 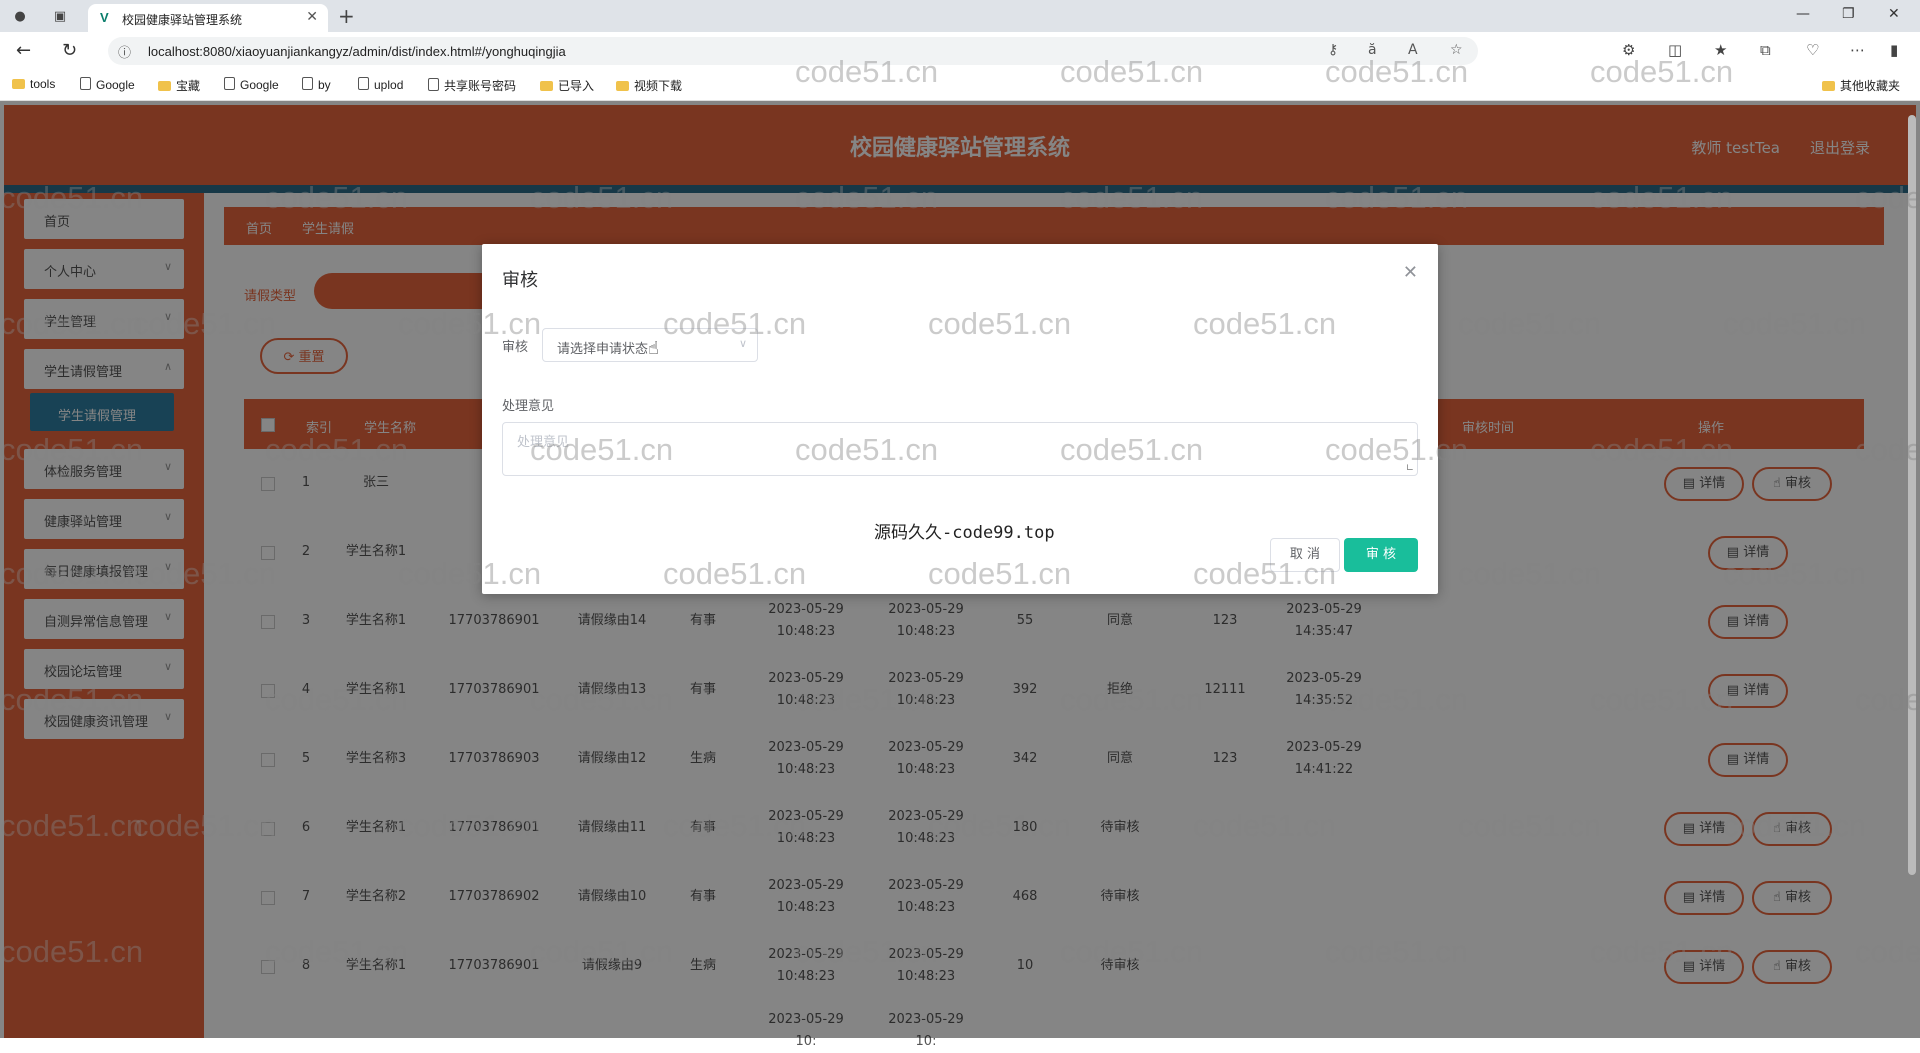 I want to click on back-icon: ←, so click(x=23, y=50).